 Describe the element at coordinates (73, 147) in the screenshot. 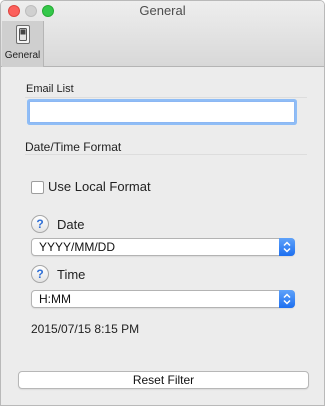

I see `date-time-format-heading: Date/Time Format` at that location.